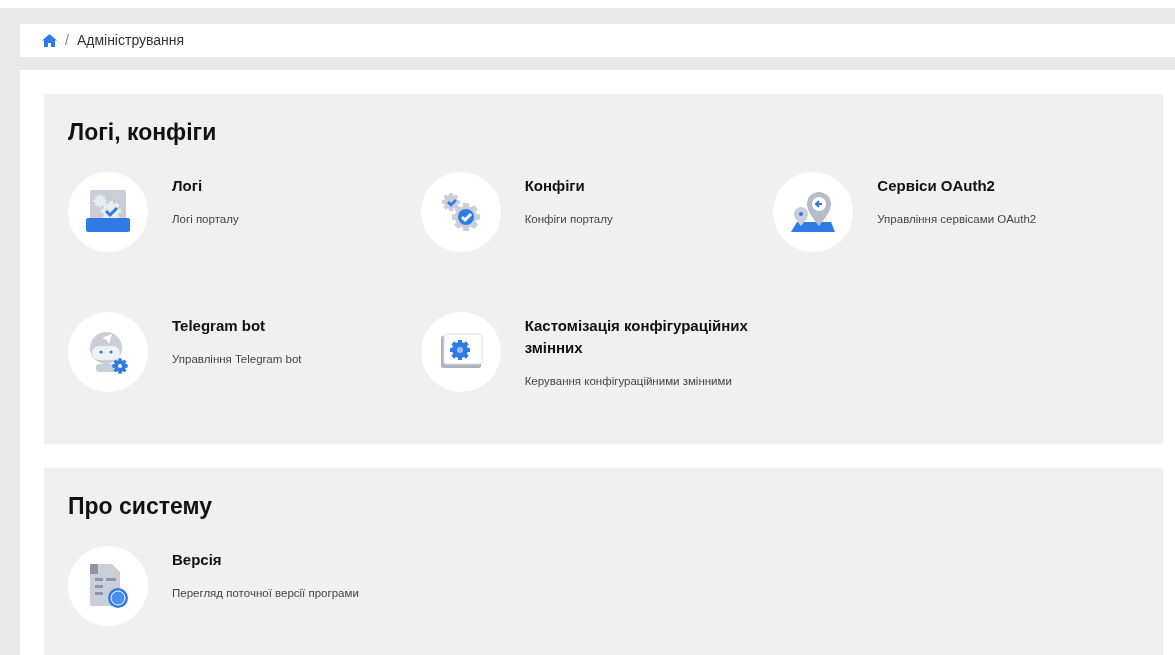  What do you see at coordinates (957, 219) in the screenshot?
I see `item-description: Управління сервісами OAuth2` at bounding box center [957, 219].